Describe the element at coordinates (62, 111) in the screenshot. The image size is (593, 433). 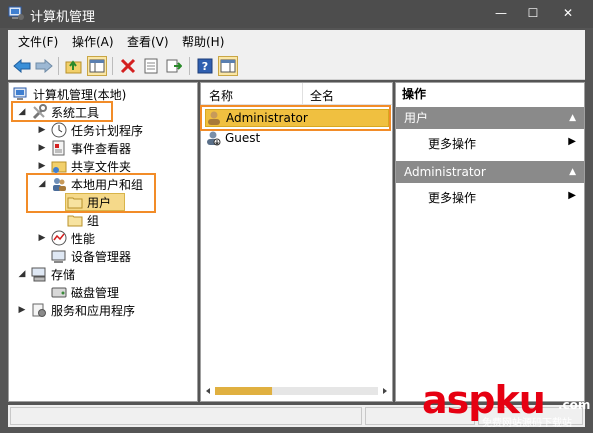
I see `highlight-box-system-tools` at that location.